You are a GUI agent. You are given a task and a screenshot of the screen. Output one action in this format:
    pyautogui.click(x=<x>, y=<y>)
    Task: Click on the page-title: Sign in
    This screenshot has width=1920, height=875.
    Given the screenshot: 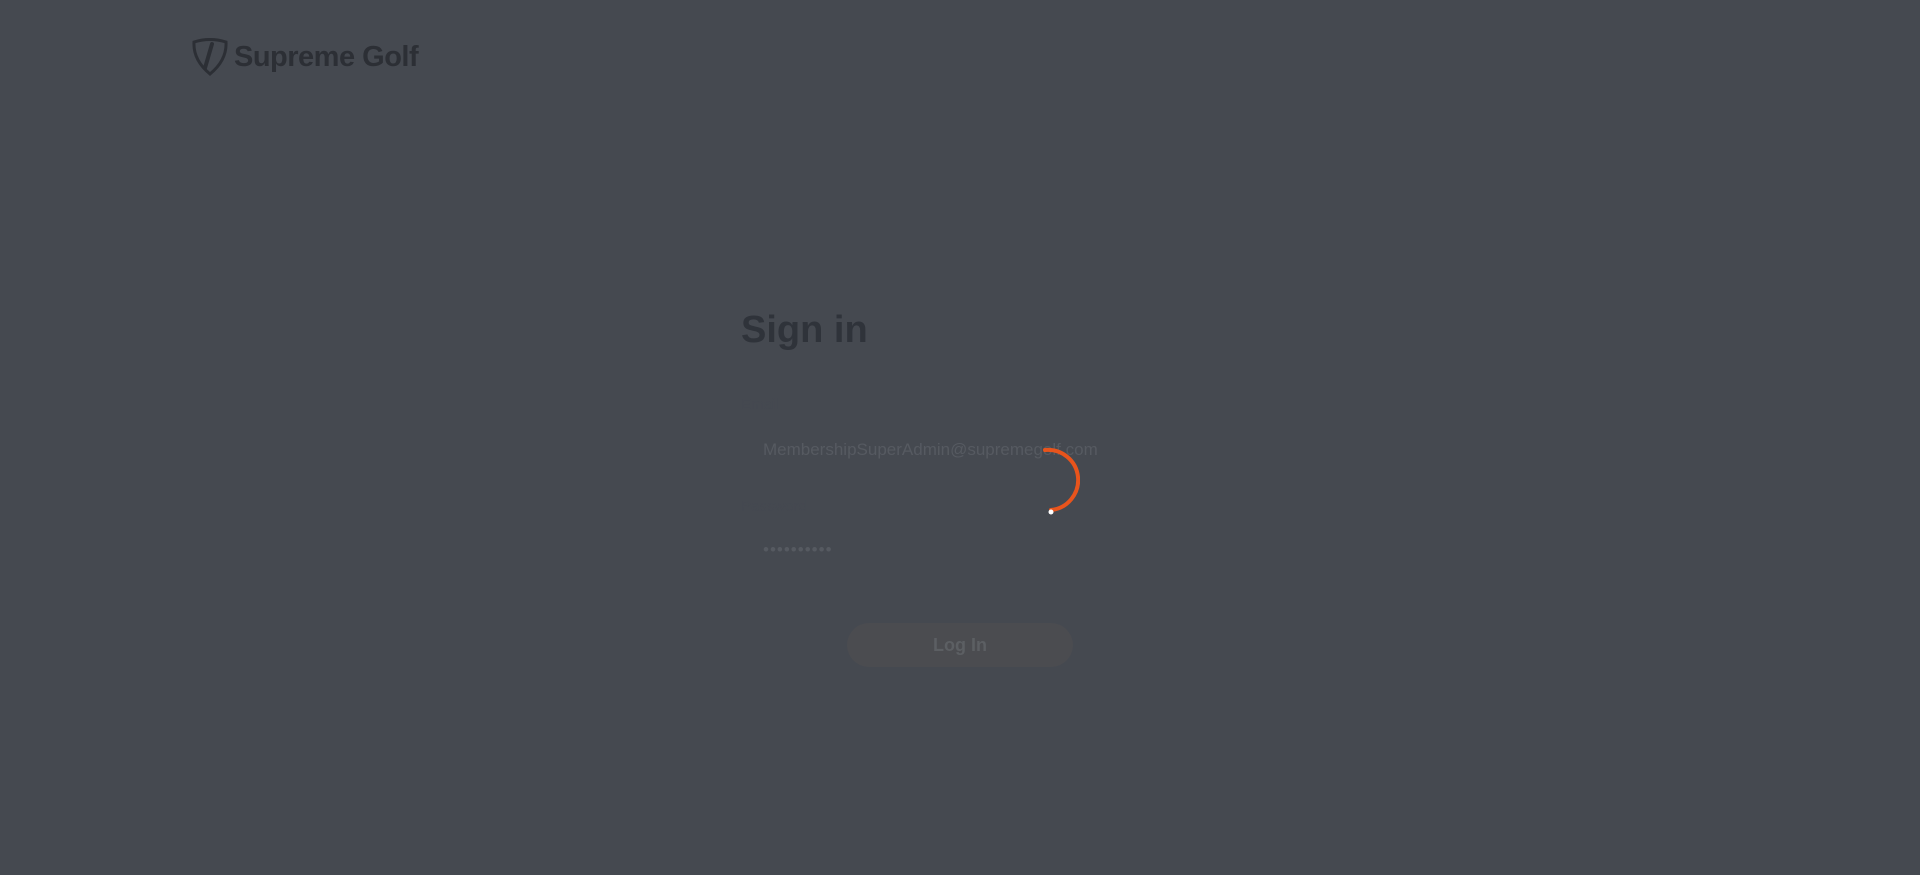 What is the action you would take?
    pyautogui.click(x=804, y=330)
    